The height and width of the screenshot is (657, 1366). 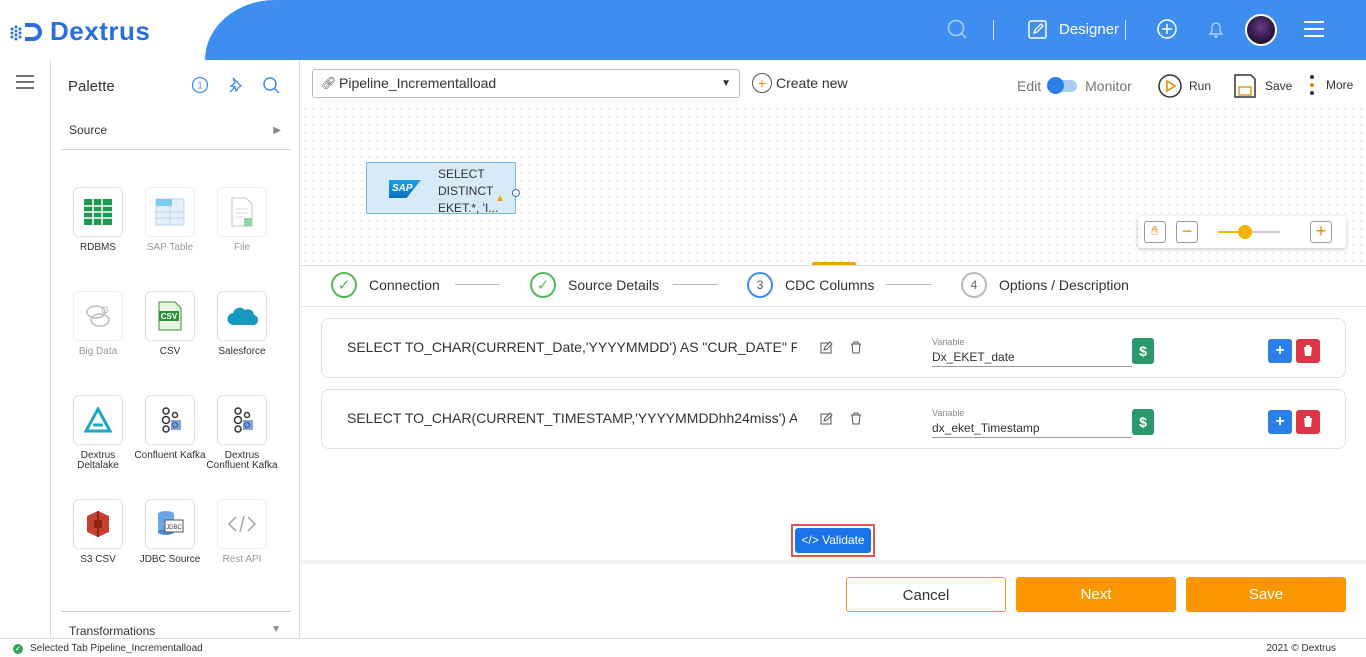 What do you see at coordinates (1330, 85) in the screenshot?
I see `more-button: More` at bounding box center [1330, 85].